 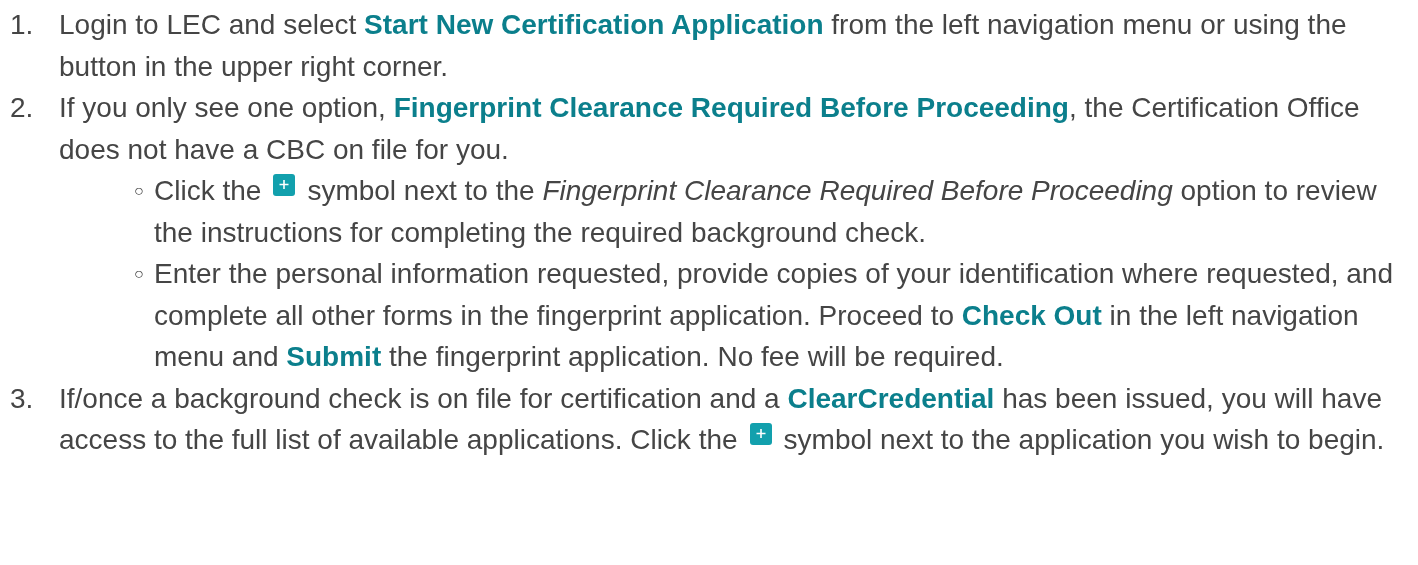 I want to click on substep-text: Click the symbol next to the Fingerprint Clearance Required Before Proceeding option to review the instructions for completing the required background check., so click(x=766, y=211).